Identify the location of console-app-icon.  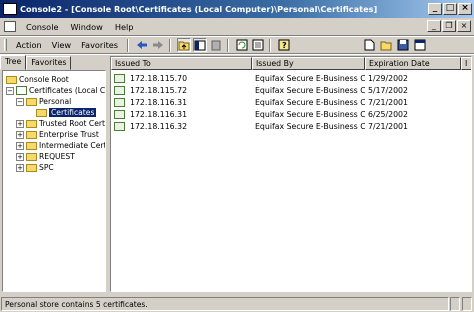
(10, 9).